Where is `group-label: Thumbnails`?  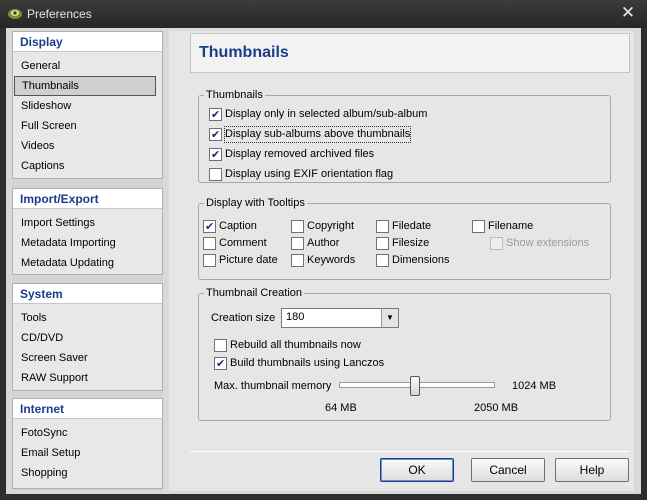 group-label: Thumbnails is located at coordinates (234, 95).